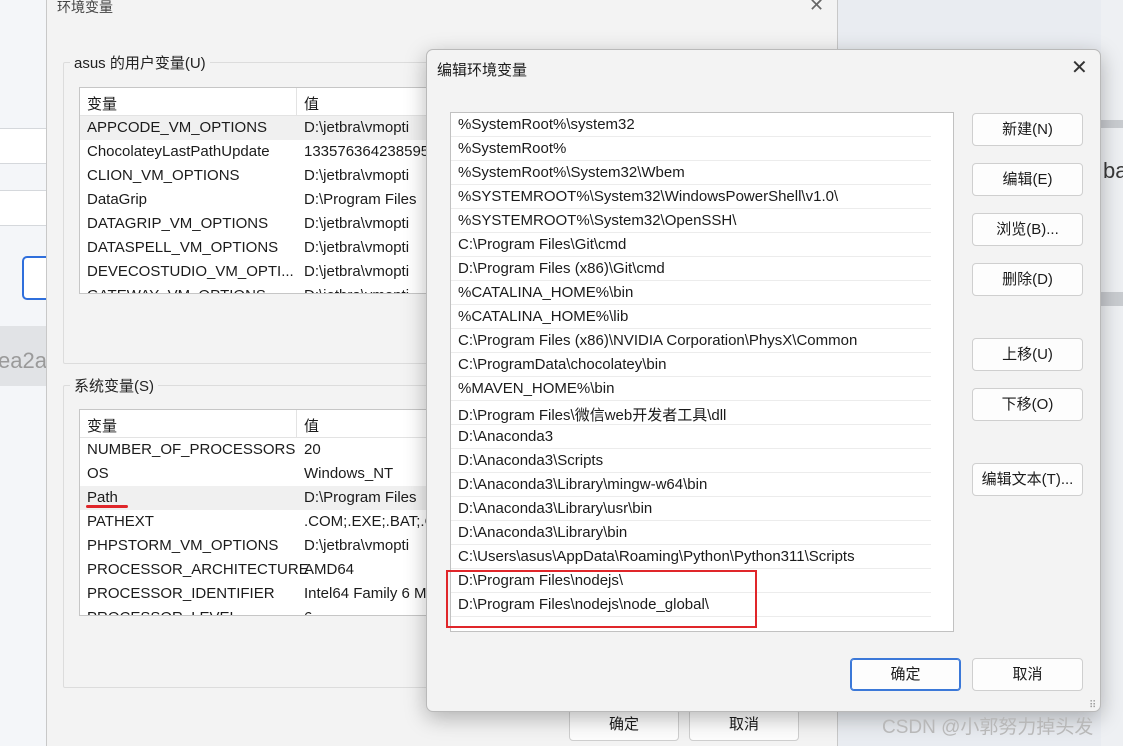 Image resolution: width=1123 pixels, height=746 pixels. Describe the element at coordinates (691, 533) in the screenshot. I see `path-list-item: D:\Anaconda3\Library\bin` at that location.